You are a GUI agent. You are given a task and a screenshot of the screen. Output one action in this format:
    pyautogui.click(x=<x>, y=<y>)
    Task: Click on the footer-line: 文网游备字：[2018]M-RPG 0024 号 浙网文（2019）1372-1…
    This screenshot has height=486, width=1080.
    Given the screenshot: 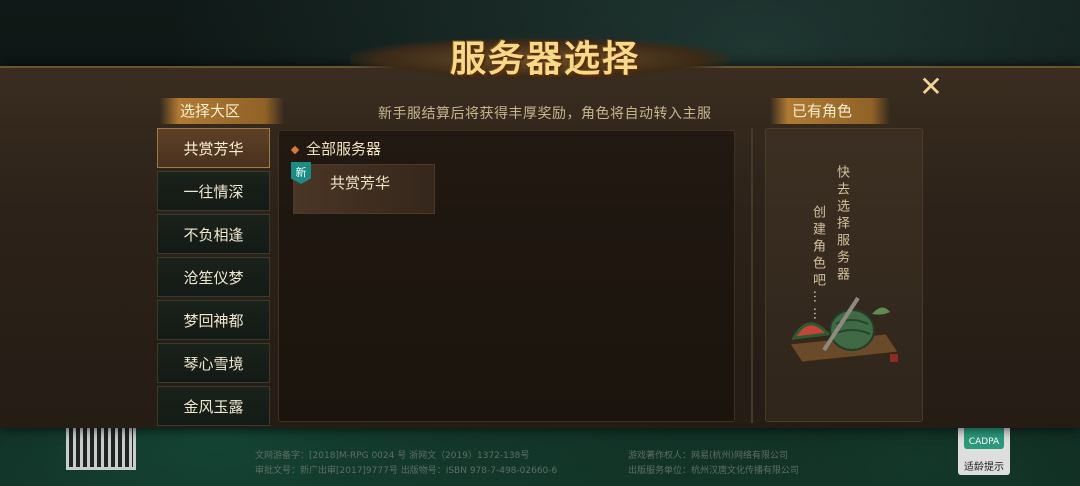 What is the action you would take?
    pyautogui.click(x=392, y=456)
    